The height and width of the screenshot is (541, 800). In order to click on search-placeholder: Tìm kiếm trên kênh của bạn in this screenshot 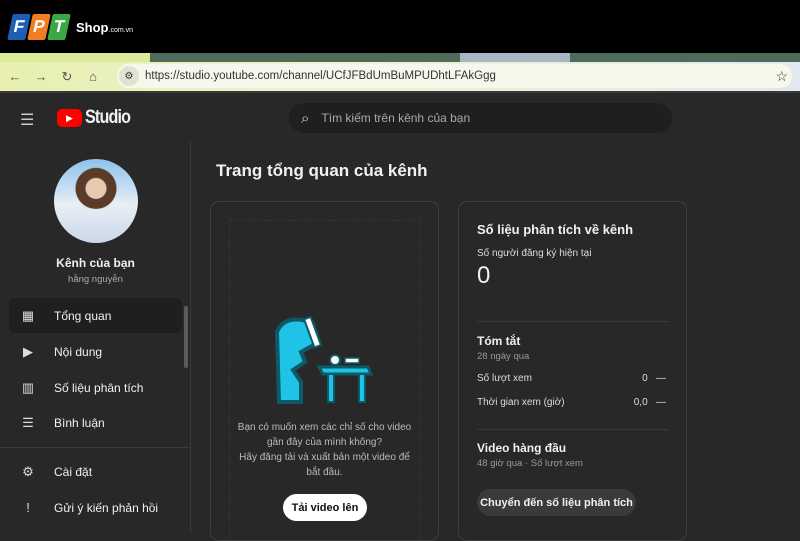, I will do `click(396, 118)`.